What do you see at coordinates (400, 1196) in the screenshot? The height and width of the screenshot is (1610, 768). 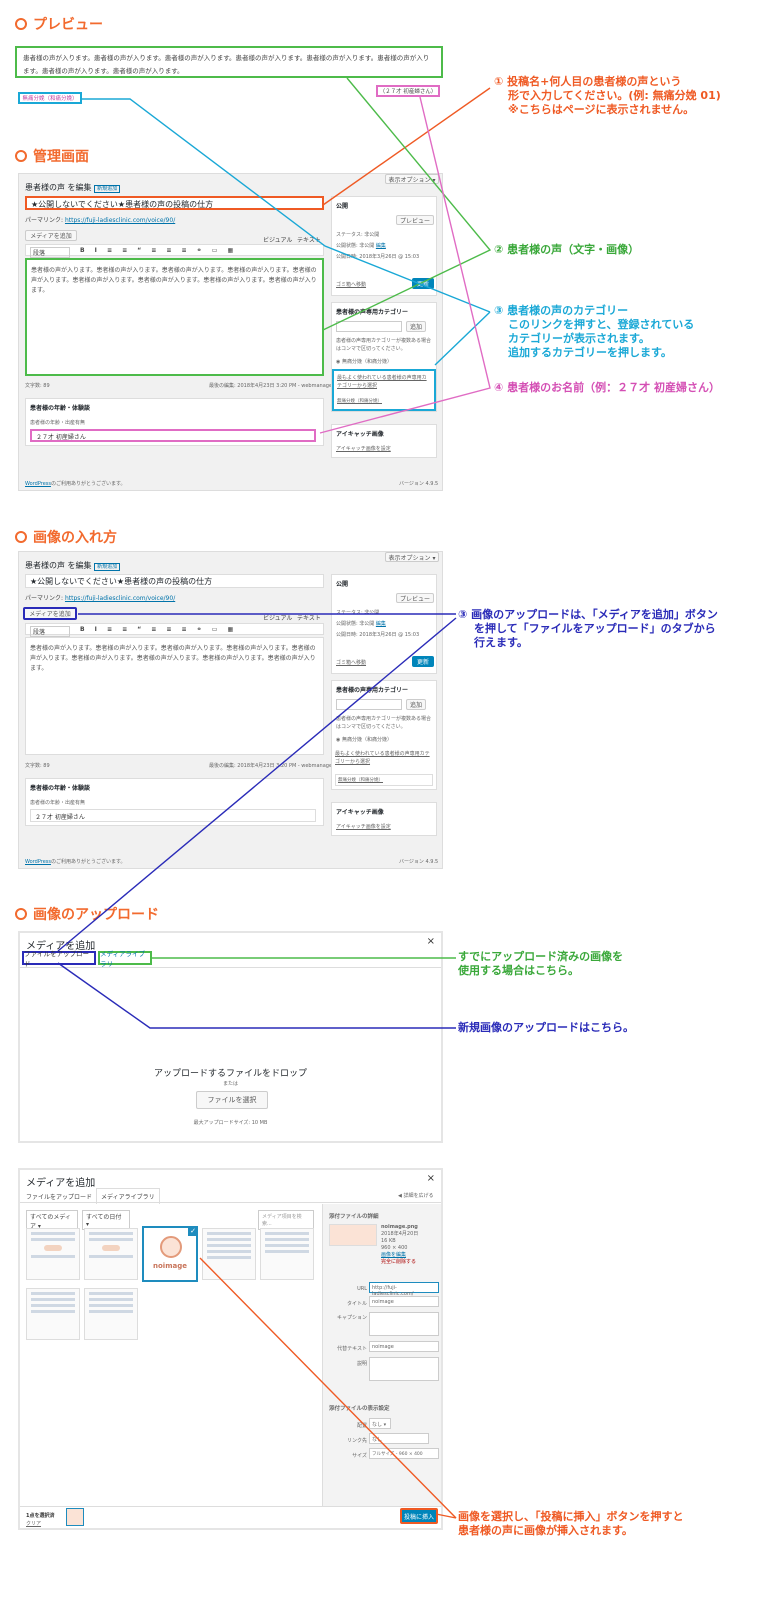 I see `chevron-left-icon: ◀` at bounding box center [400, 1196].